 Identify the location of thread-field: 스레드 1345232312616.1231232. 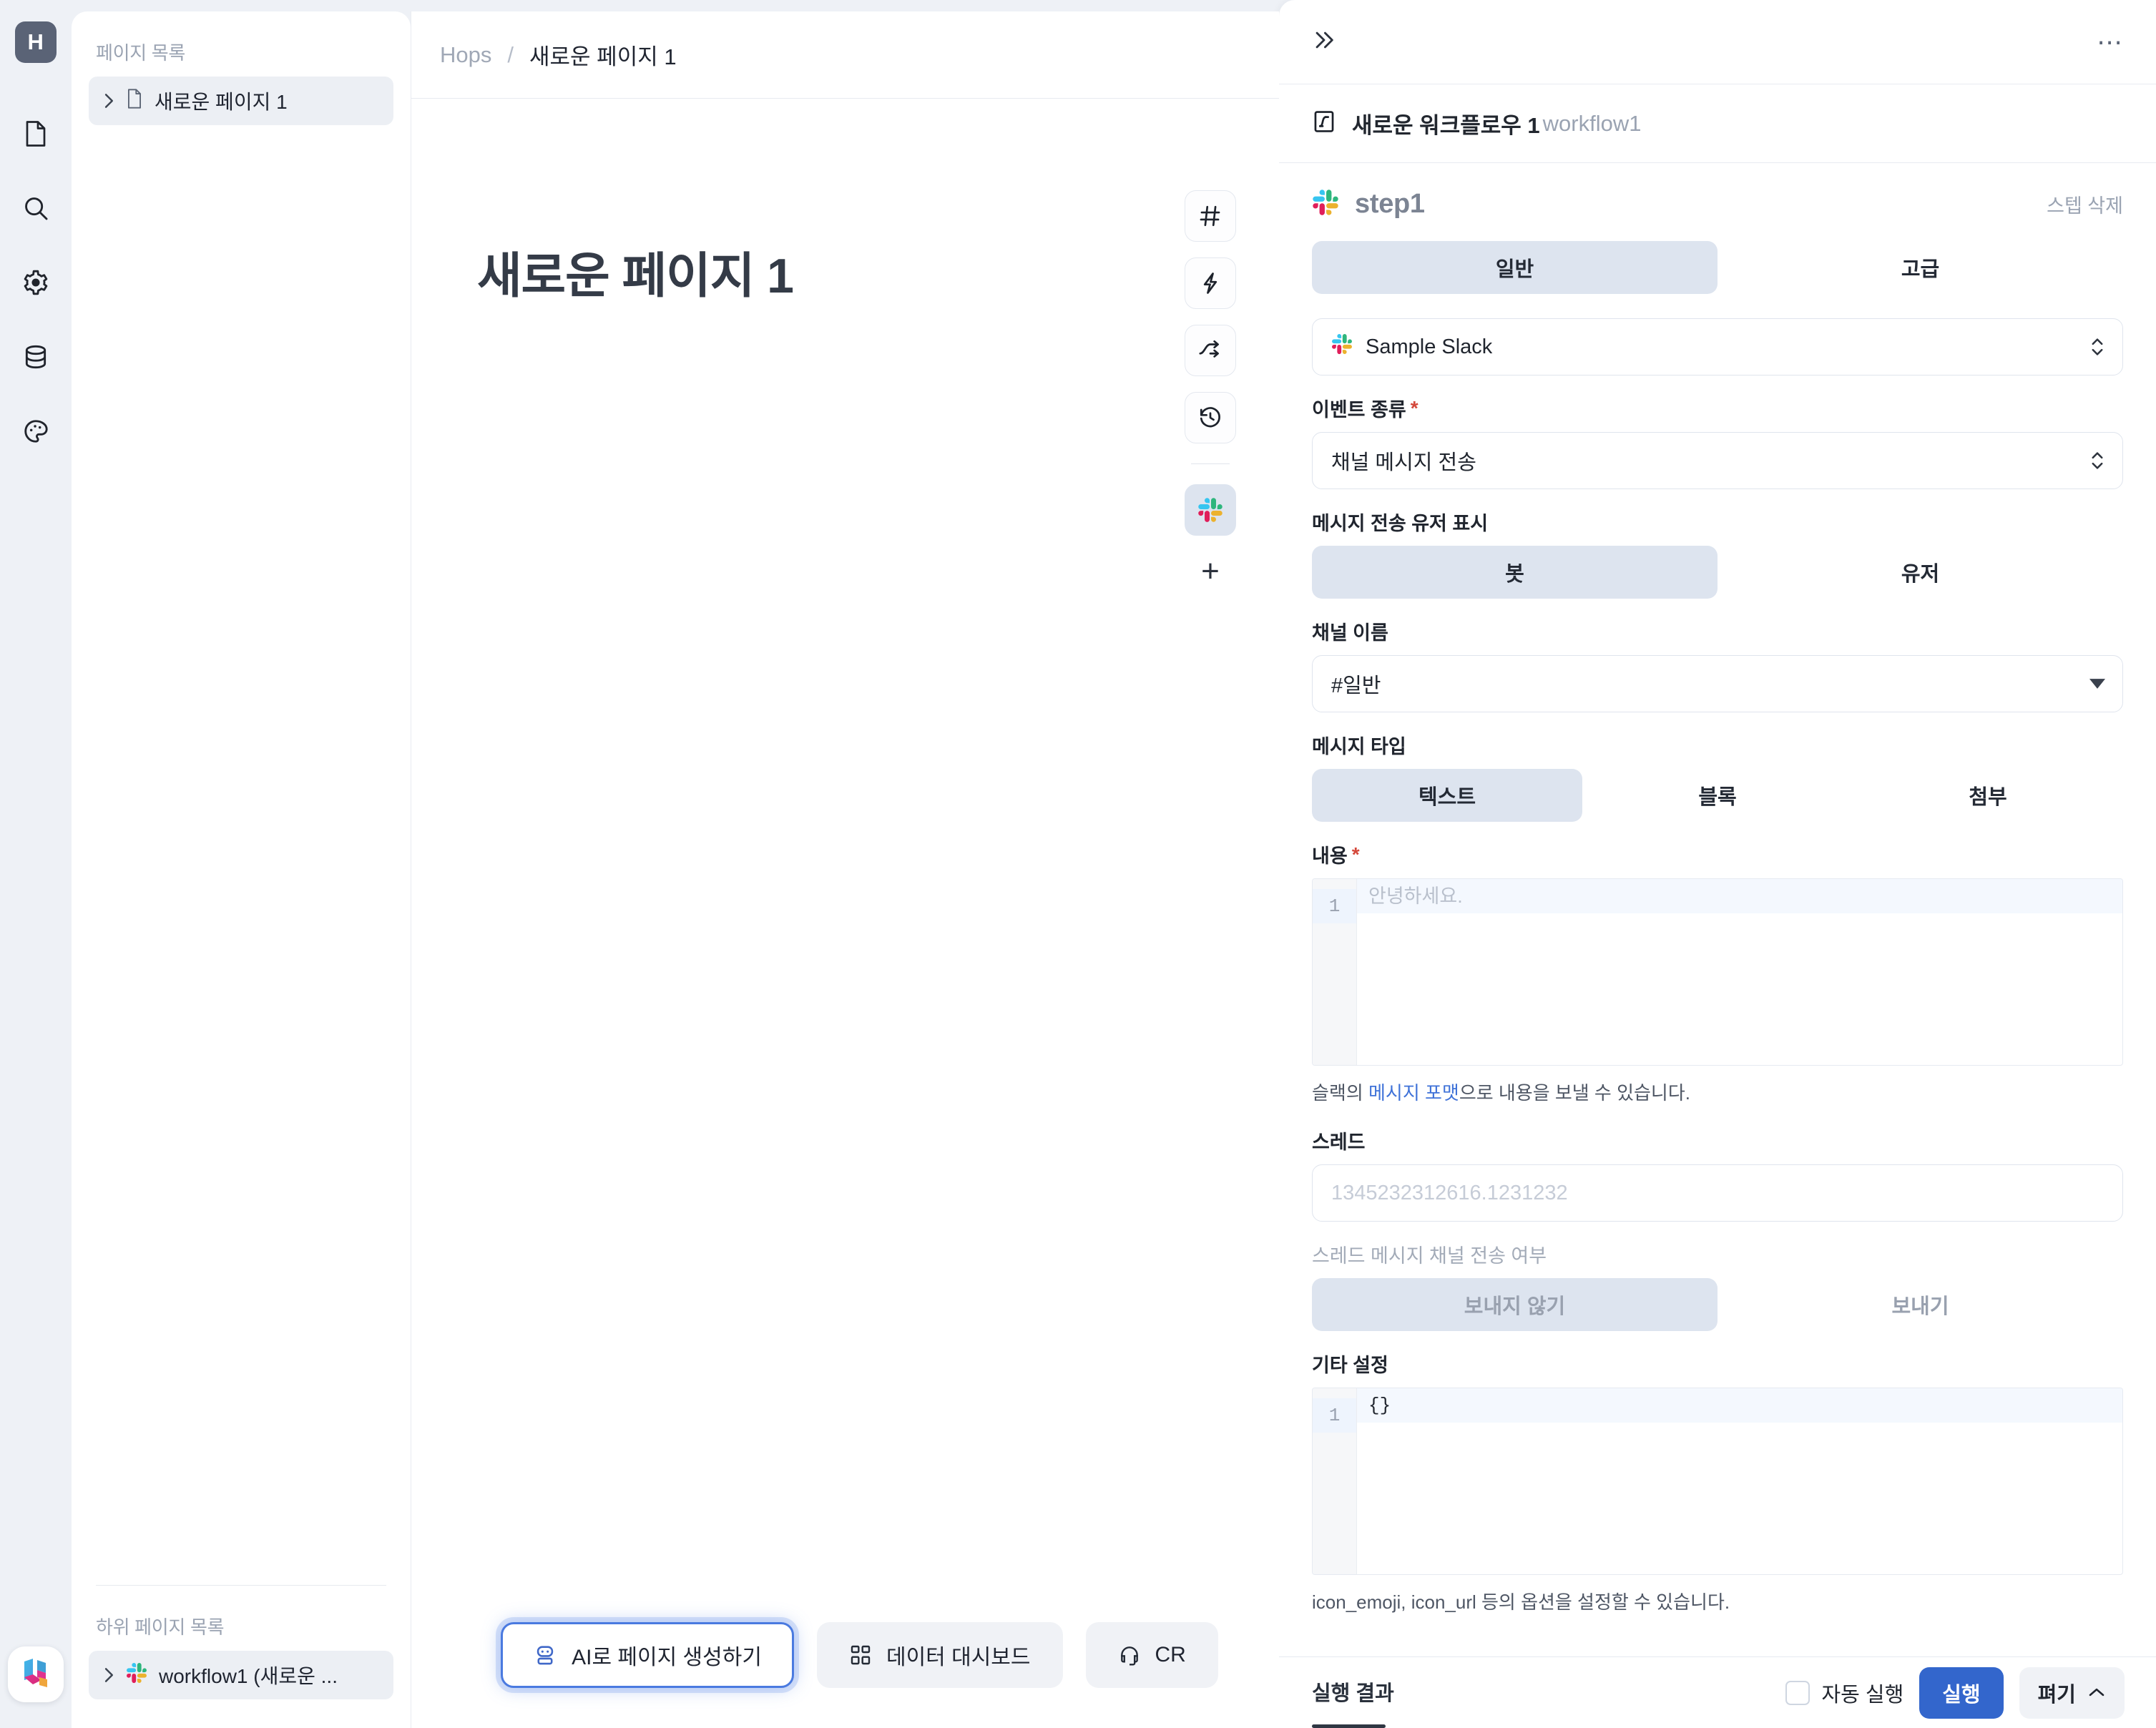
(1718, 1174).